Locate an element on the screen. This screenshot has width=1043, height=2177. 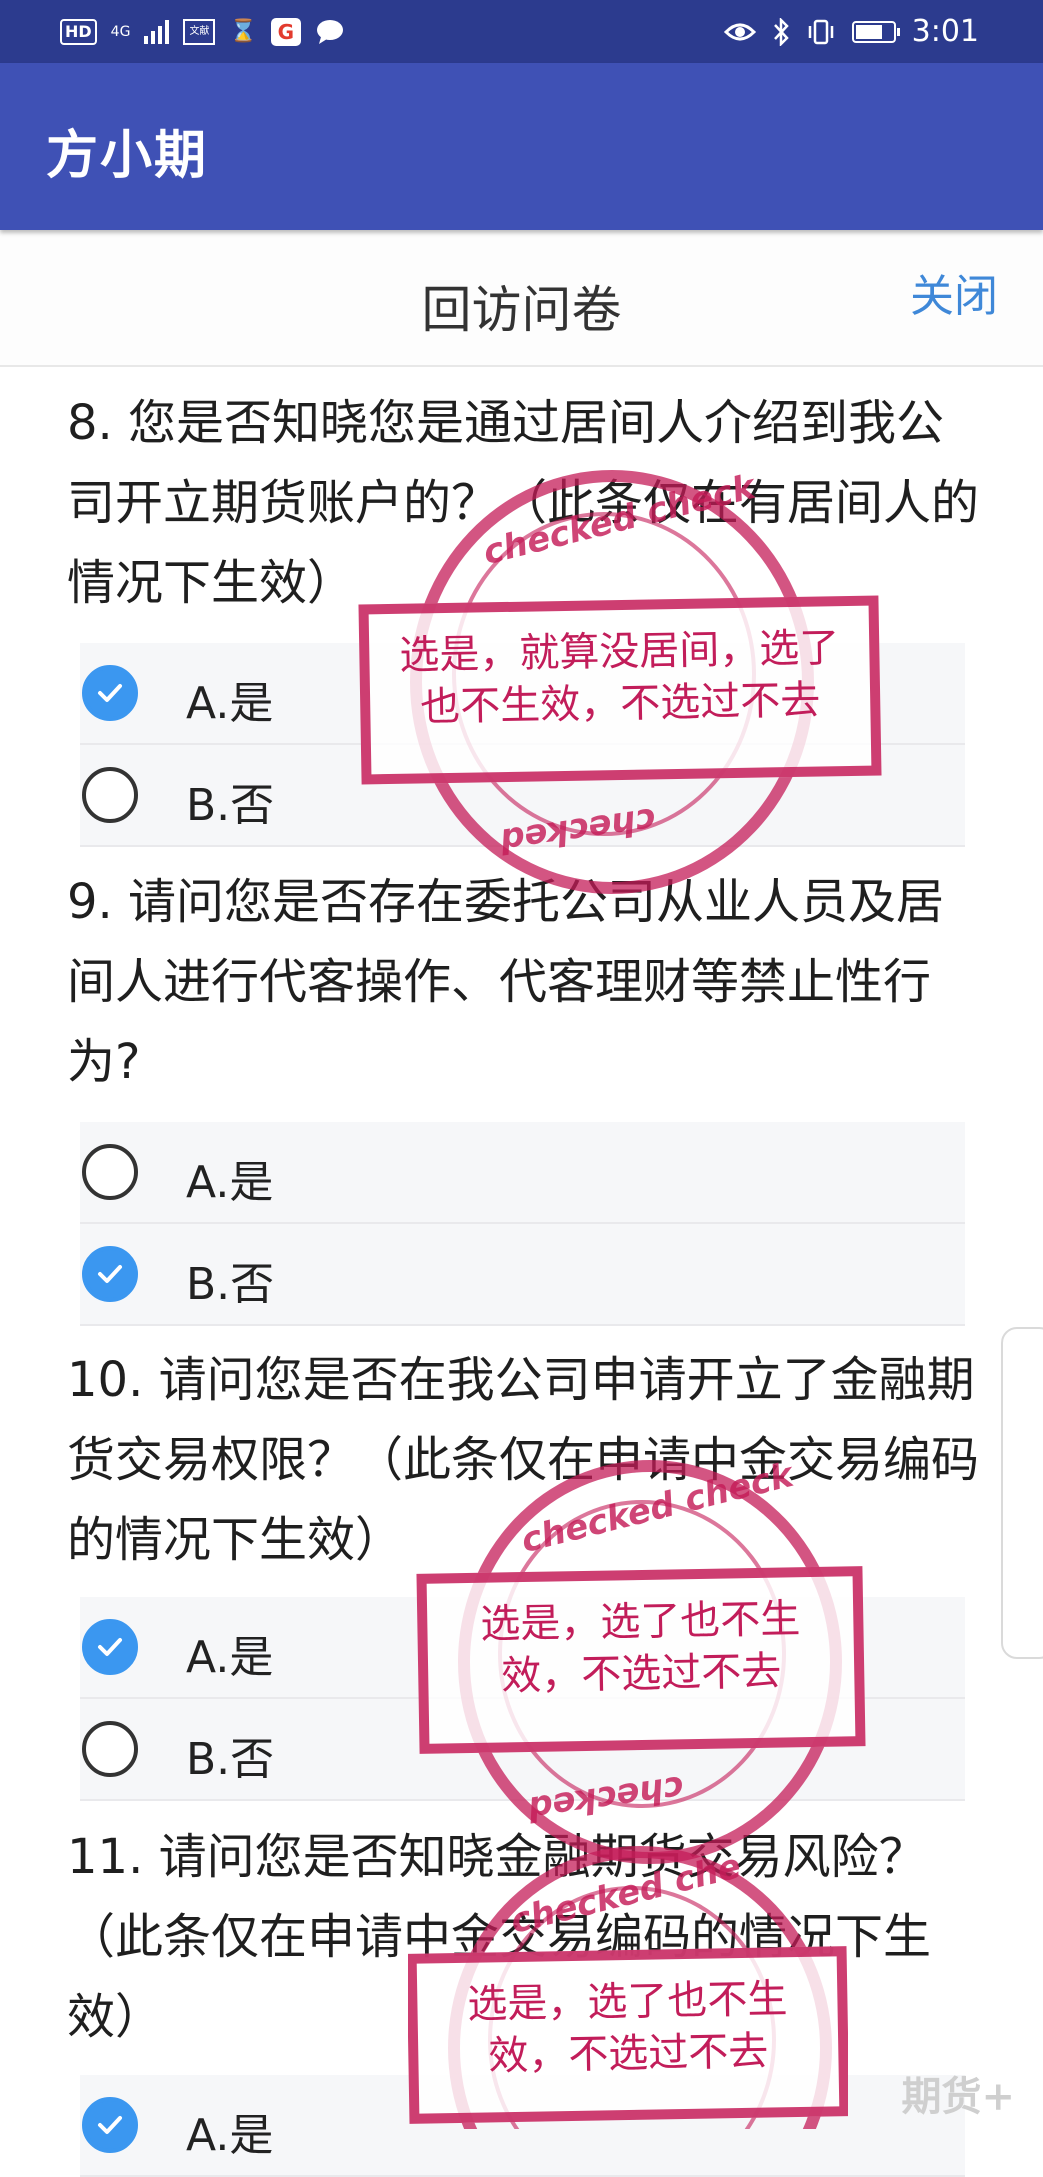
g-app-icon: G is located at coordinates (285, 31).